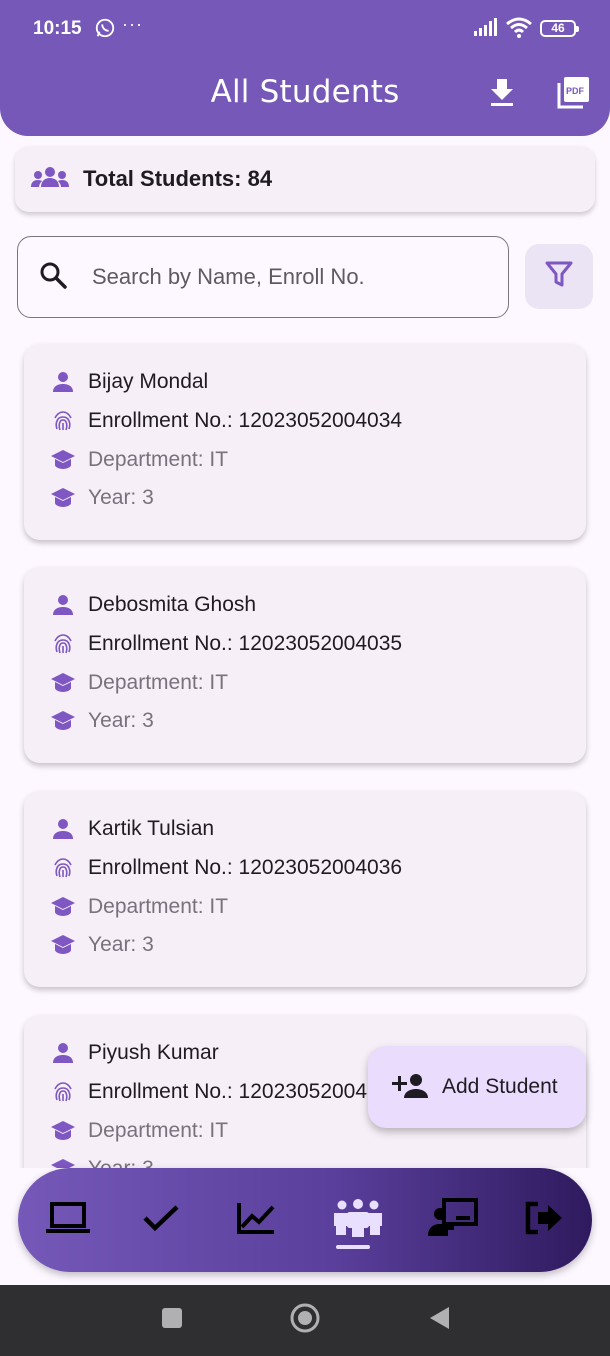 This screenshot has width=610, height=1356. I want to click on enrollment-number: Enrollment No.: 12023052004035, so click(245, 643).